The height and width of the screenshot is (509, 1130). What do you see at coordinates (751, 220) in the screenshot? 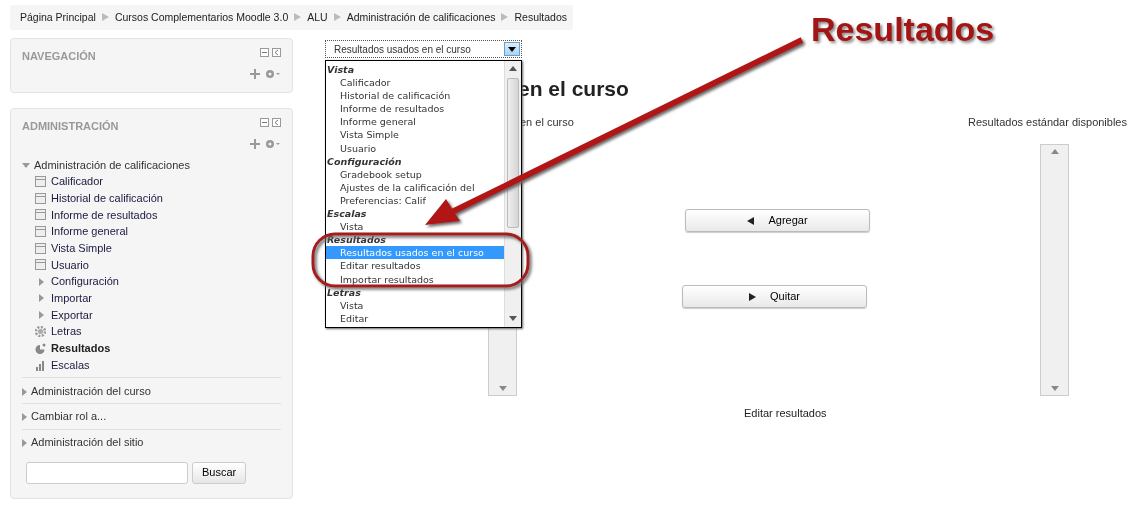
I see `left-arrow-icon` at bounding box center [751, 220].